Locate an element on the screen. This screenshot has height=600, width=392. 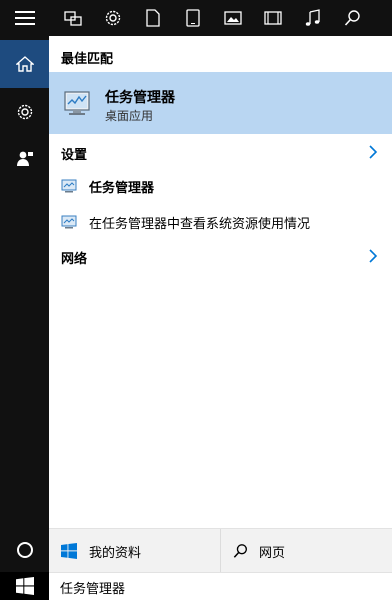
user-icon is located at coordinates (24, 158).